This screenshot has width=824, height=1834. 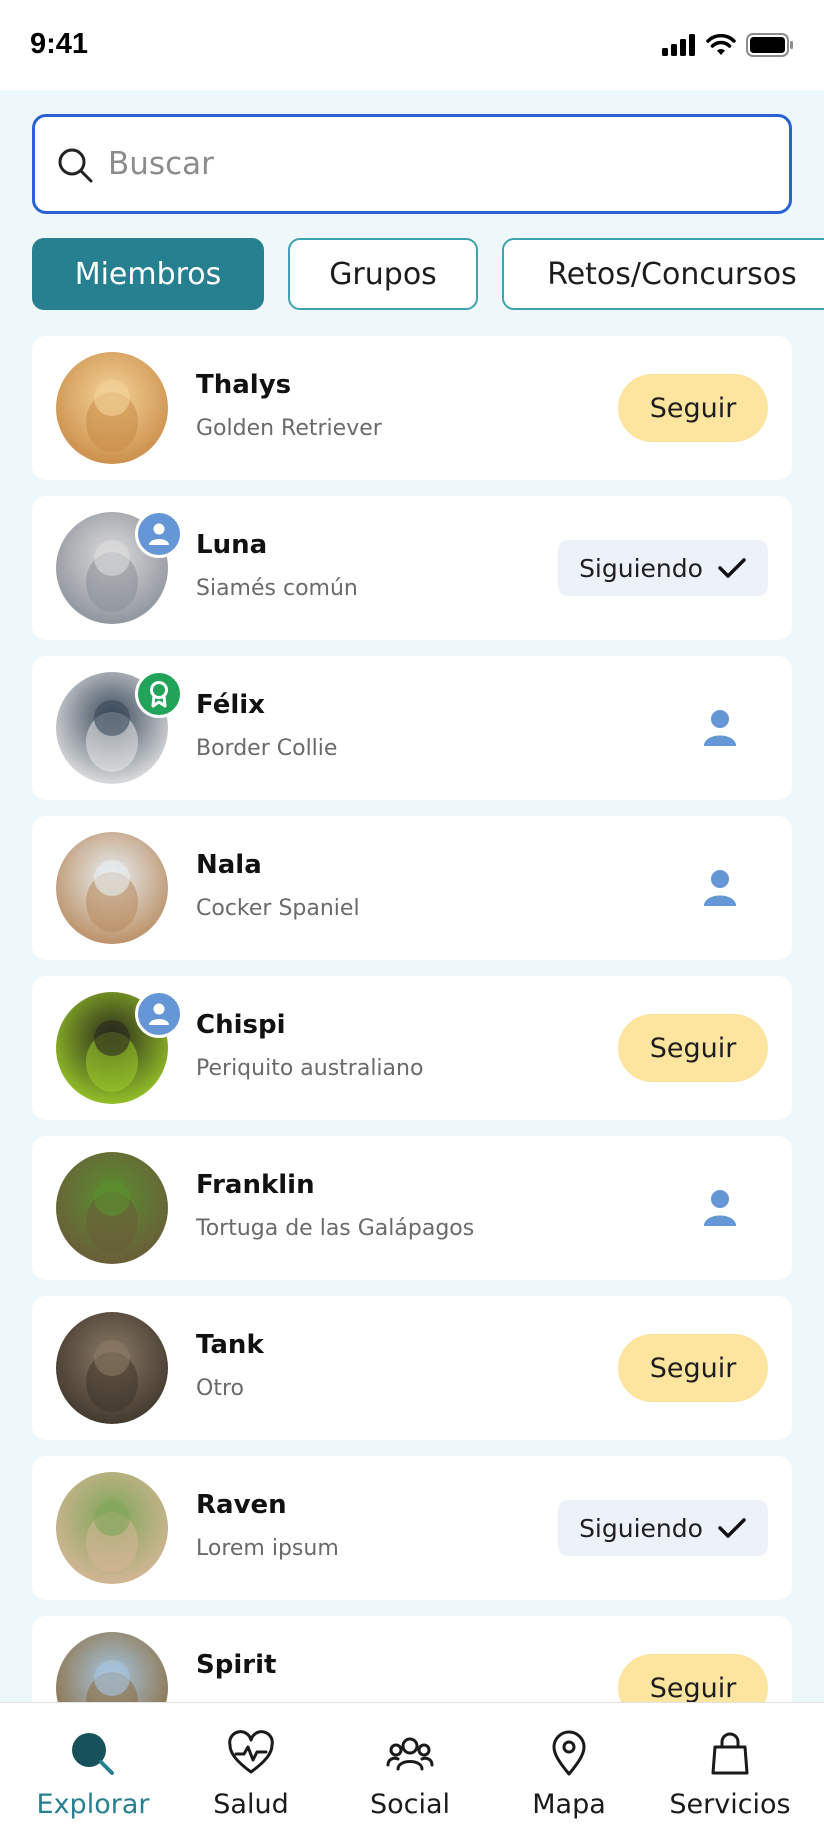 What do you see at coordinates (410, 1804) in the screenshot?
I see `nav-label: Social` at bounding box center [410, 1804].